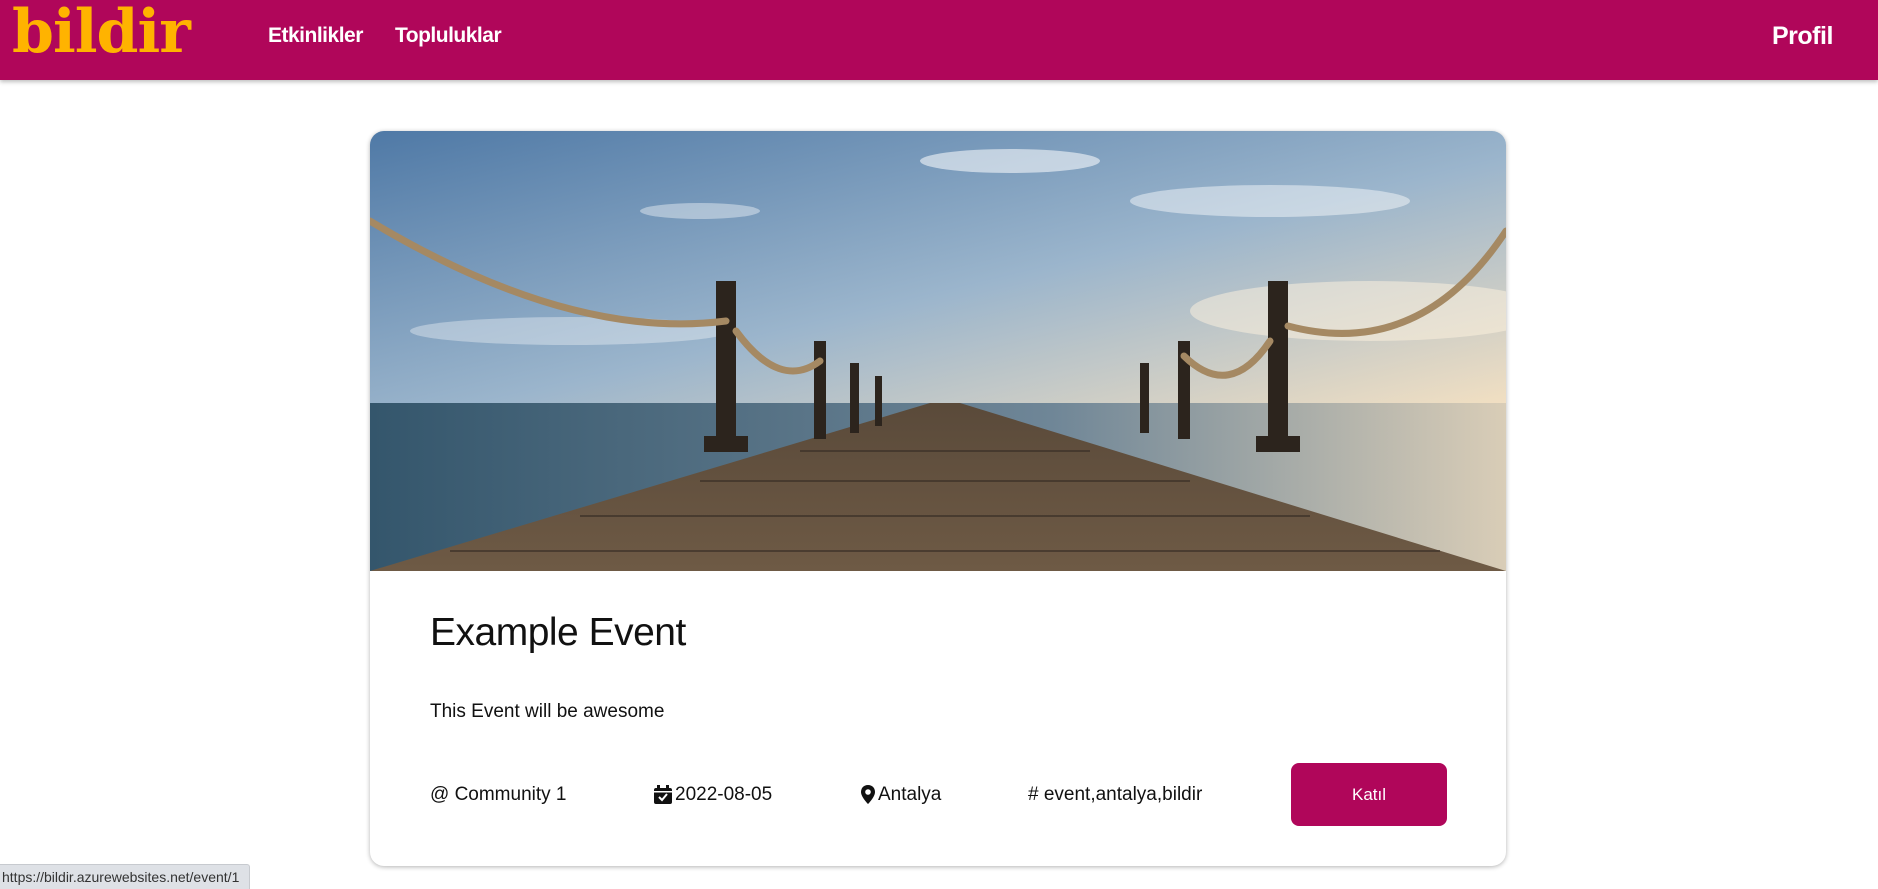 This screenshot has width=1878, height=889. Describe the element at coordinates (315, 36) in the screenshot. I see `nav-link-etkinlikler: Etkinlikler` at that location.